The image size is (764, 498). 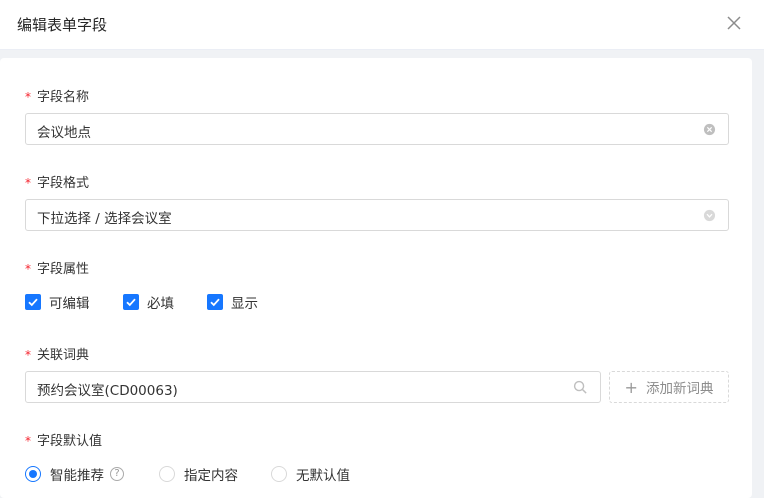 What do you see at coordinates (377, 215) in the screenshot?
I see `field-format-select: 下拉选择 / 选择会议室` at bounding box center [377, 215].